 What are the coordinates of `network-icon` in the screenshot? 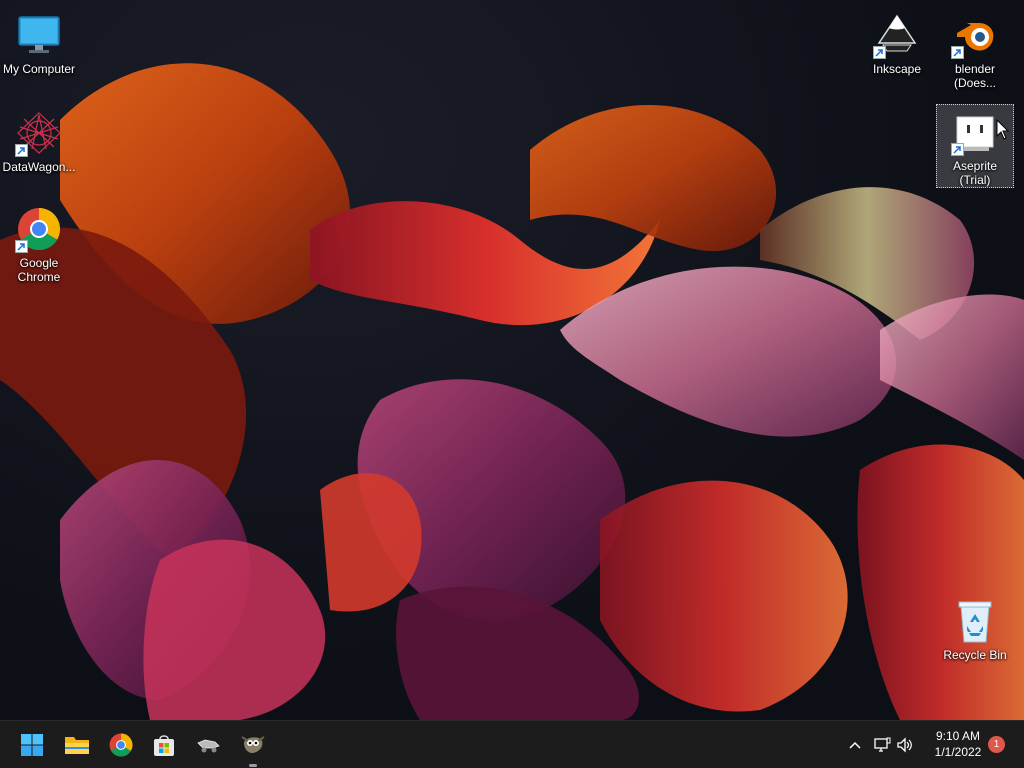 It's located at (882, 744).